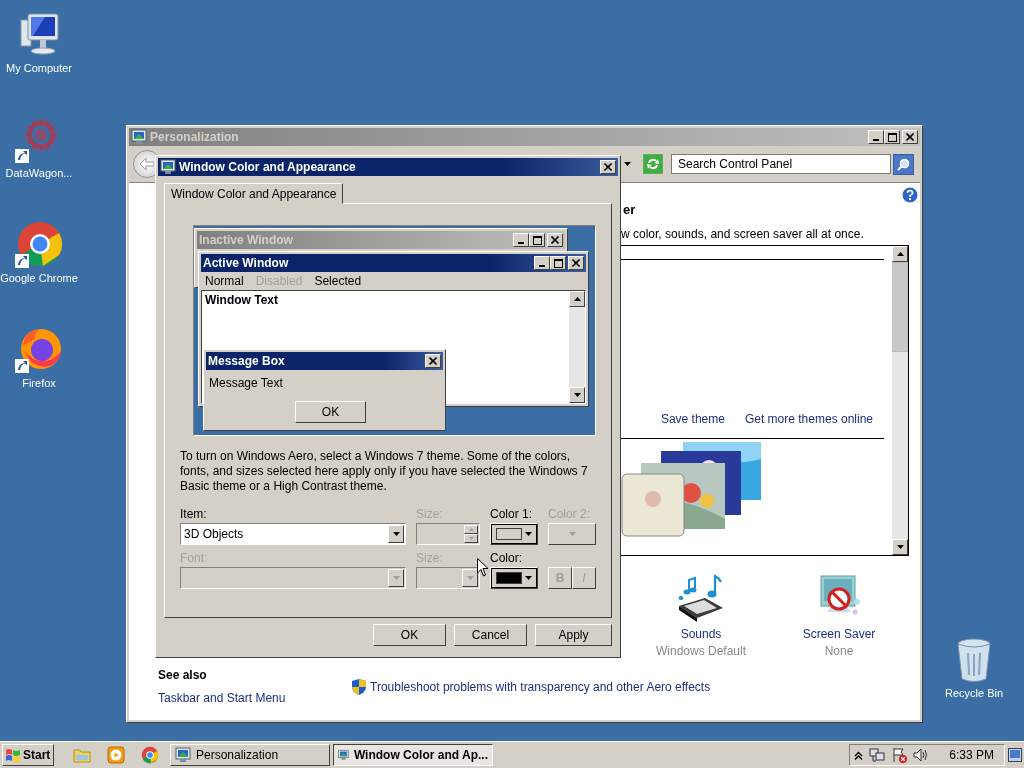 This screenshot has width=1024, height=768. What do you see at coordinates (183, 675) in the screenshot?
I see `section-heading: See also` at bounding box center [183, 675].